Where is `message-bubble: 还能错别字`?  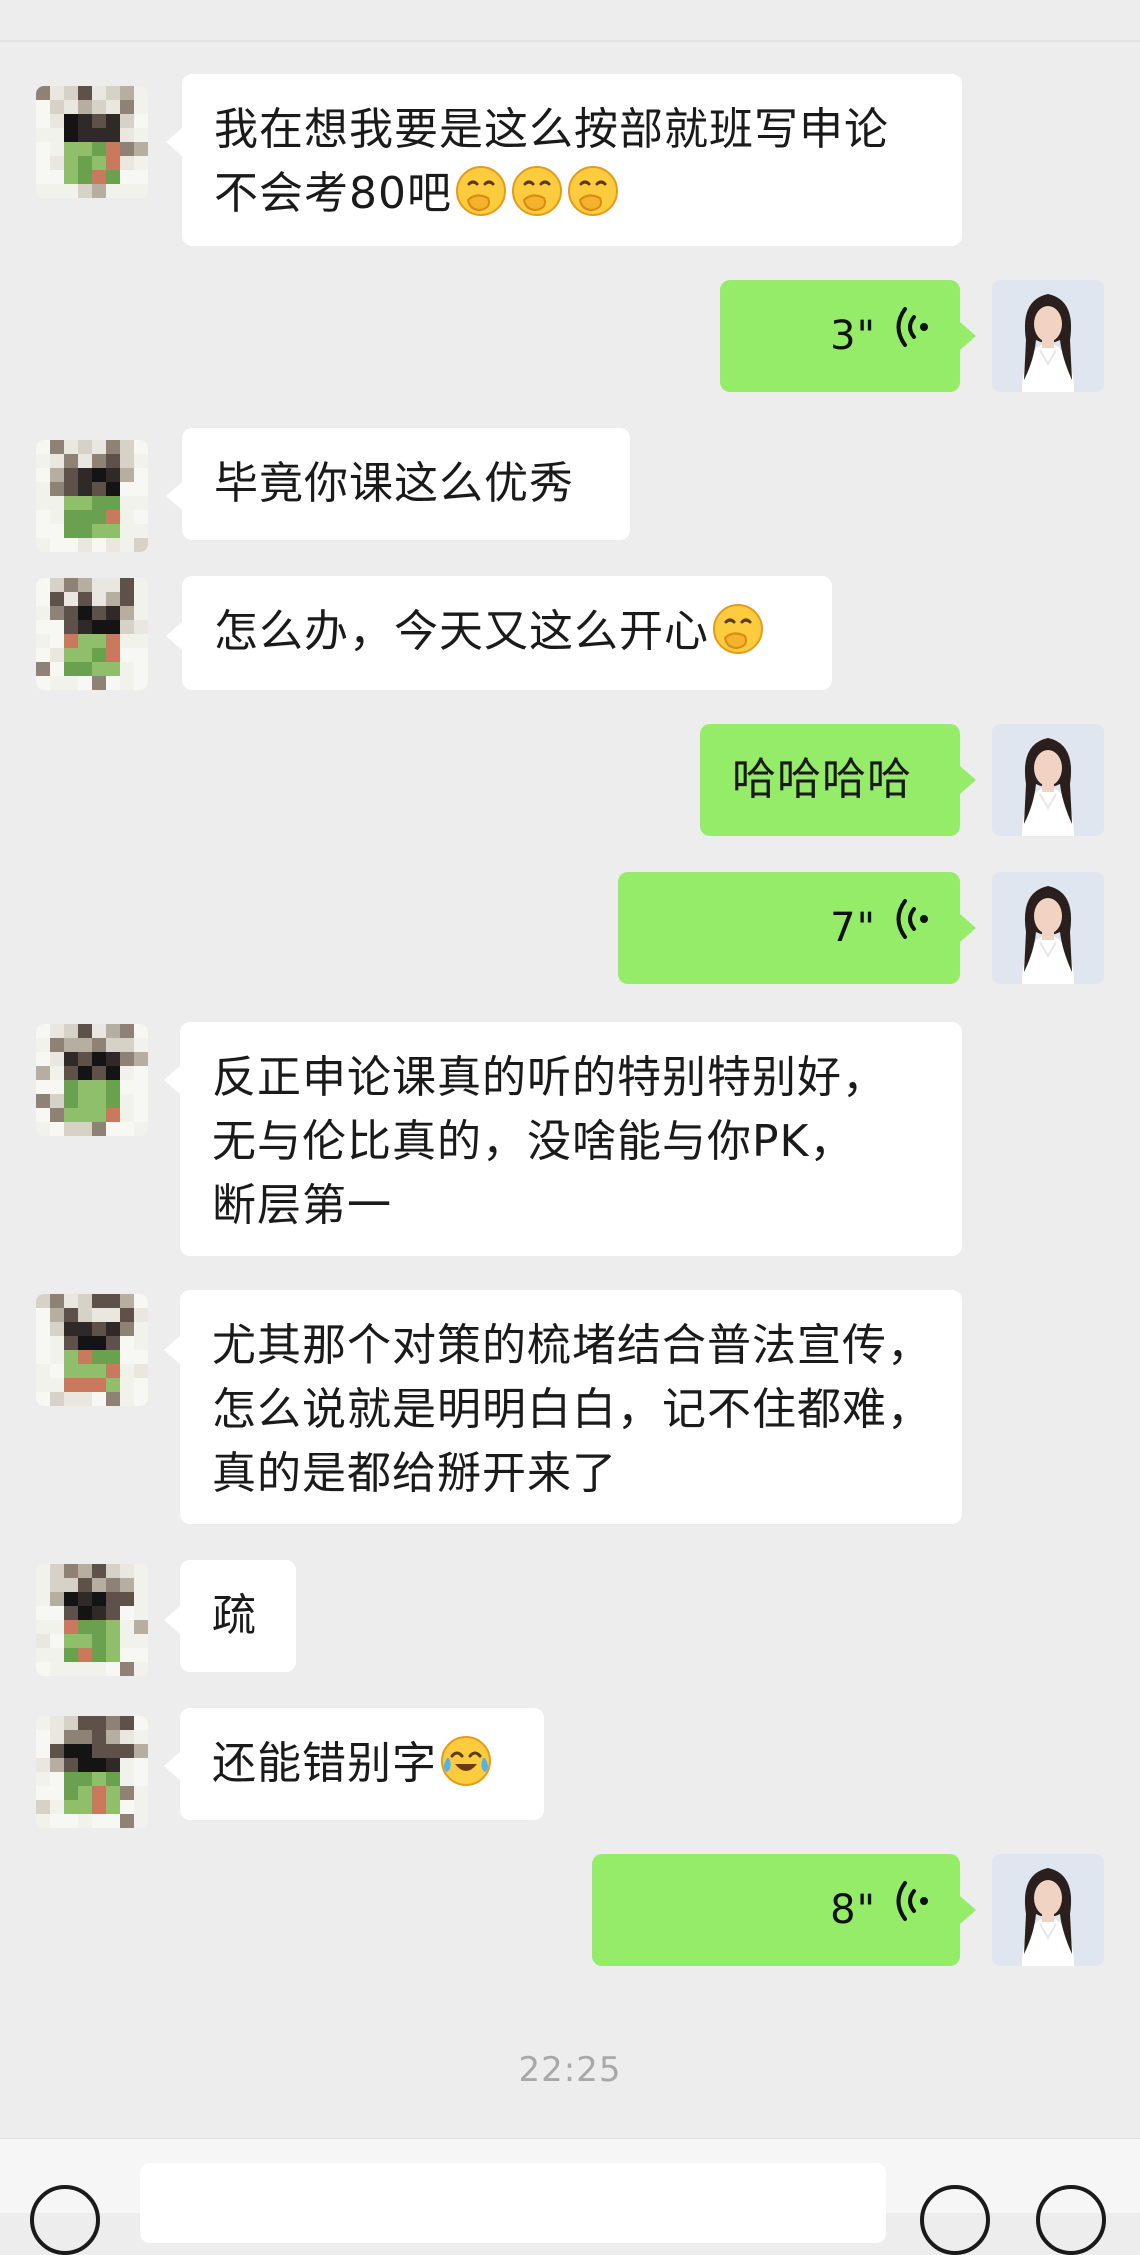
message-bubble: 还能错别字 is located at coordinates (362, 1764).